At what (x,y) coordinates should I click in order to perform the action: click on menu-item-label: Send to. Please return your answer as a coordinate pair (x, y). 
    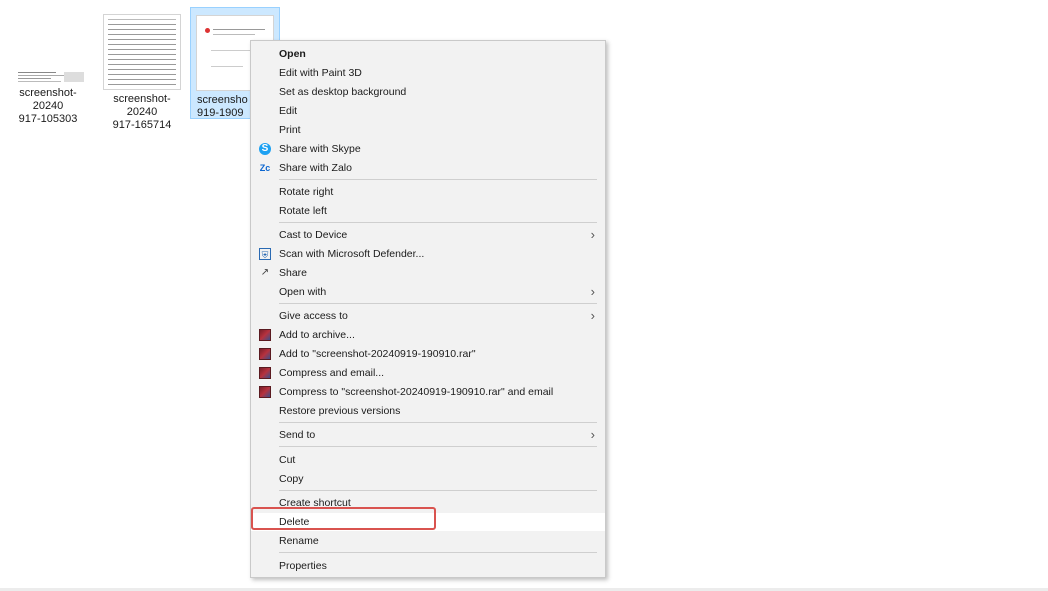
    Looking at the image, I should click on (297, 435).